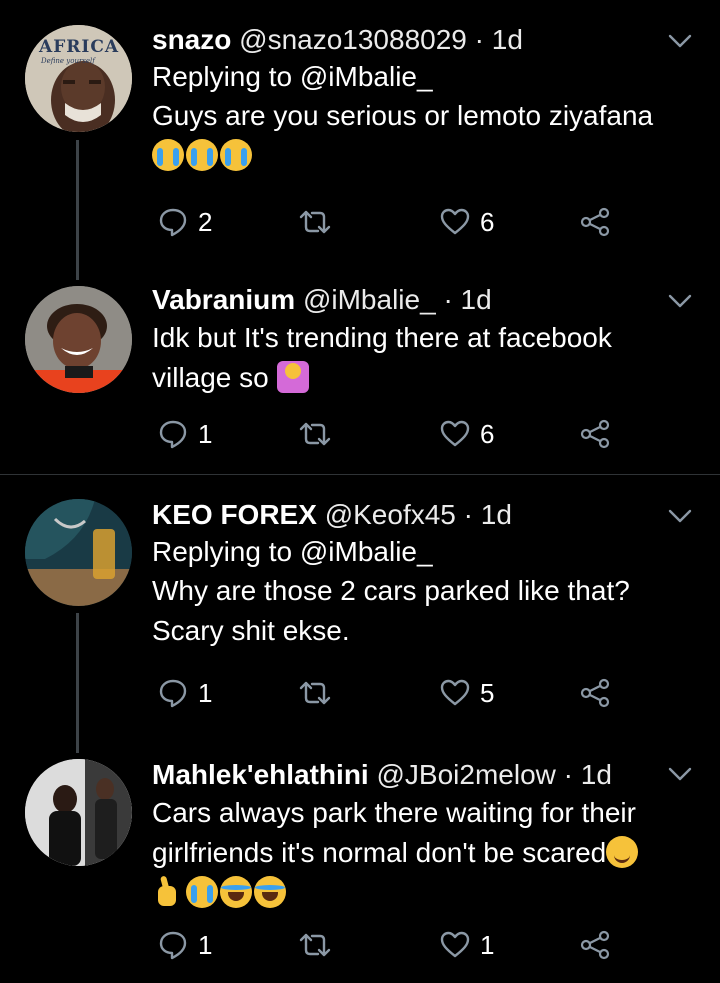 The image size is (720, 983). Describe the element at coordinates (353, 39) in the screenshot. I see `user-handle: @snazo13088029` at that location.